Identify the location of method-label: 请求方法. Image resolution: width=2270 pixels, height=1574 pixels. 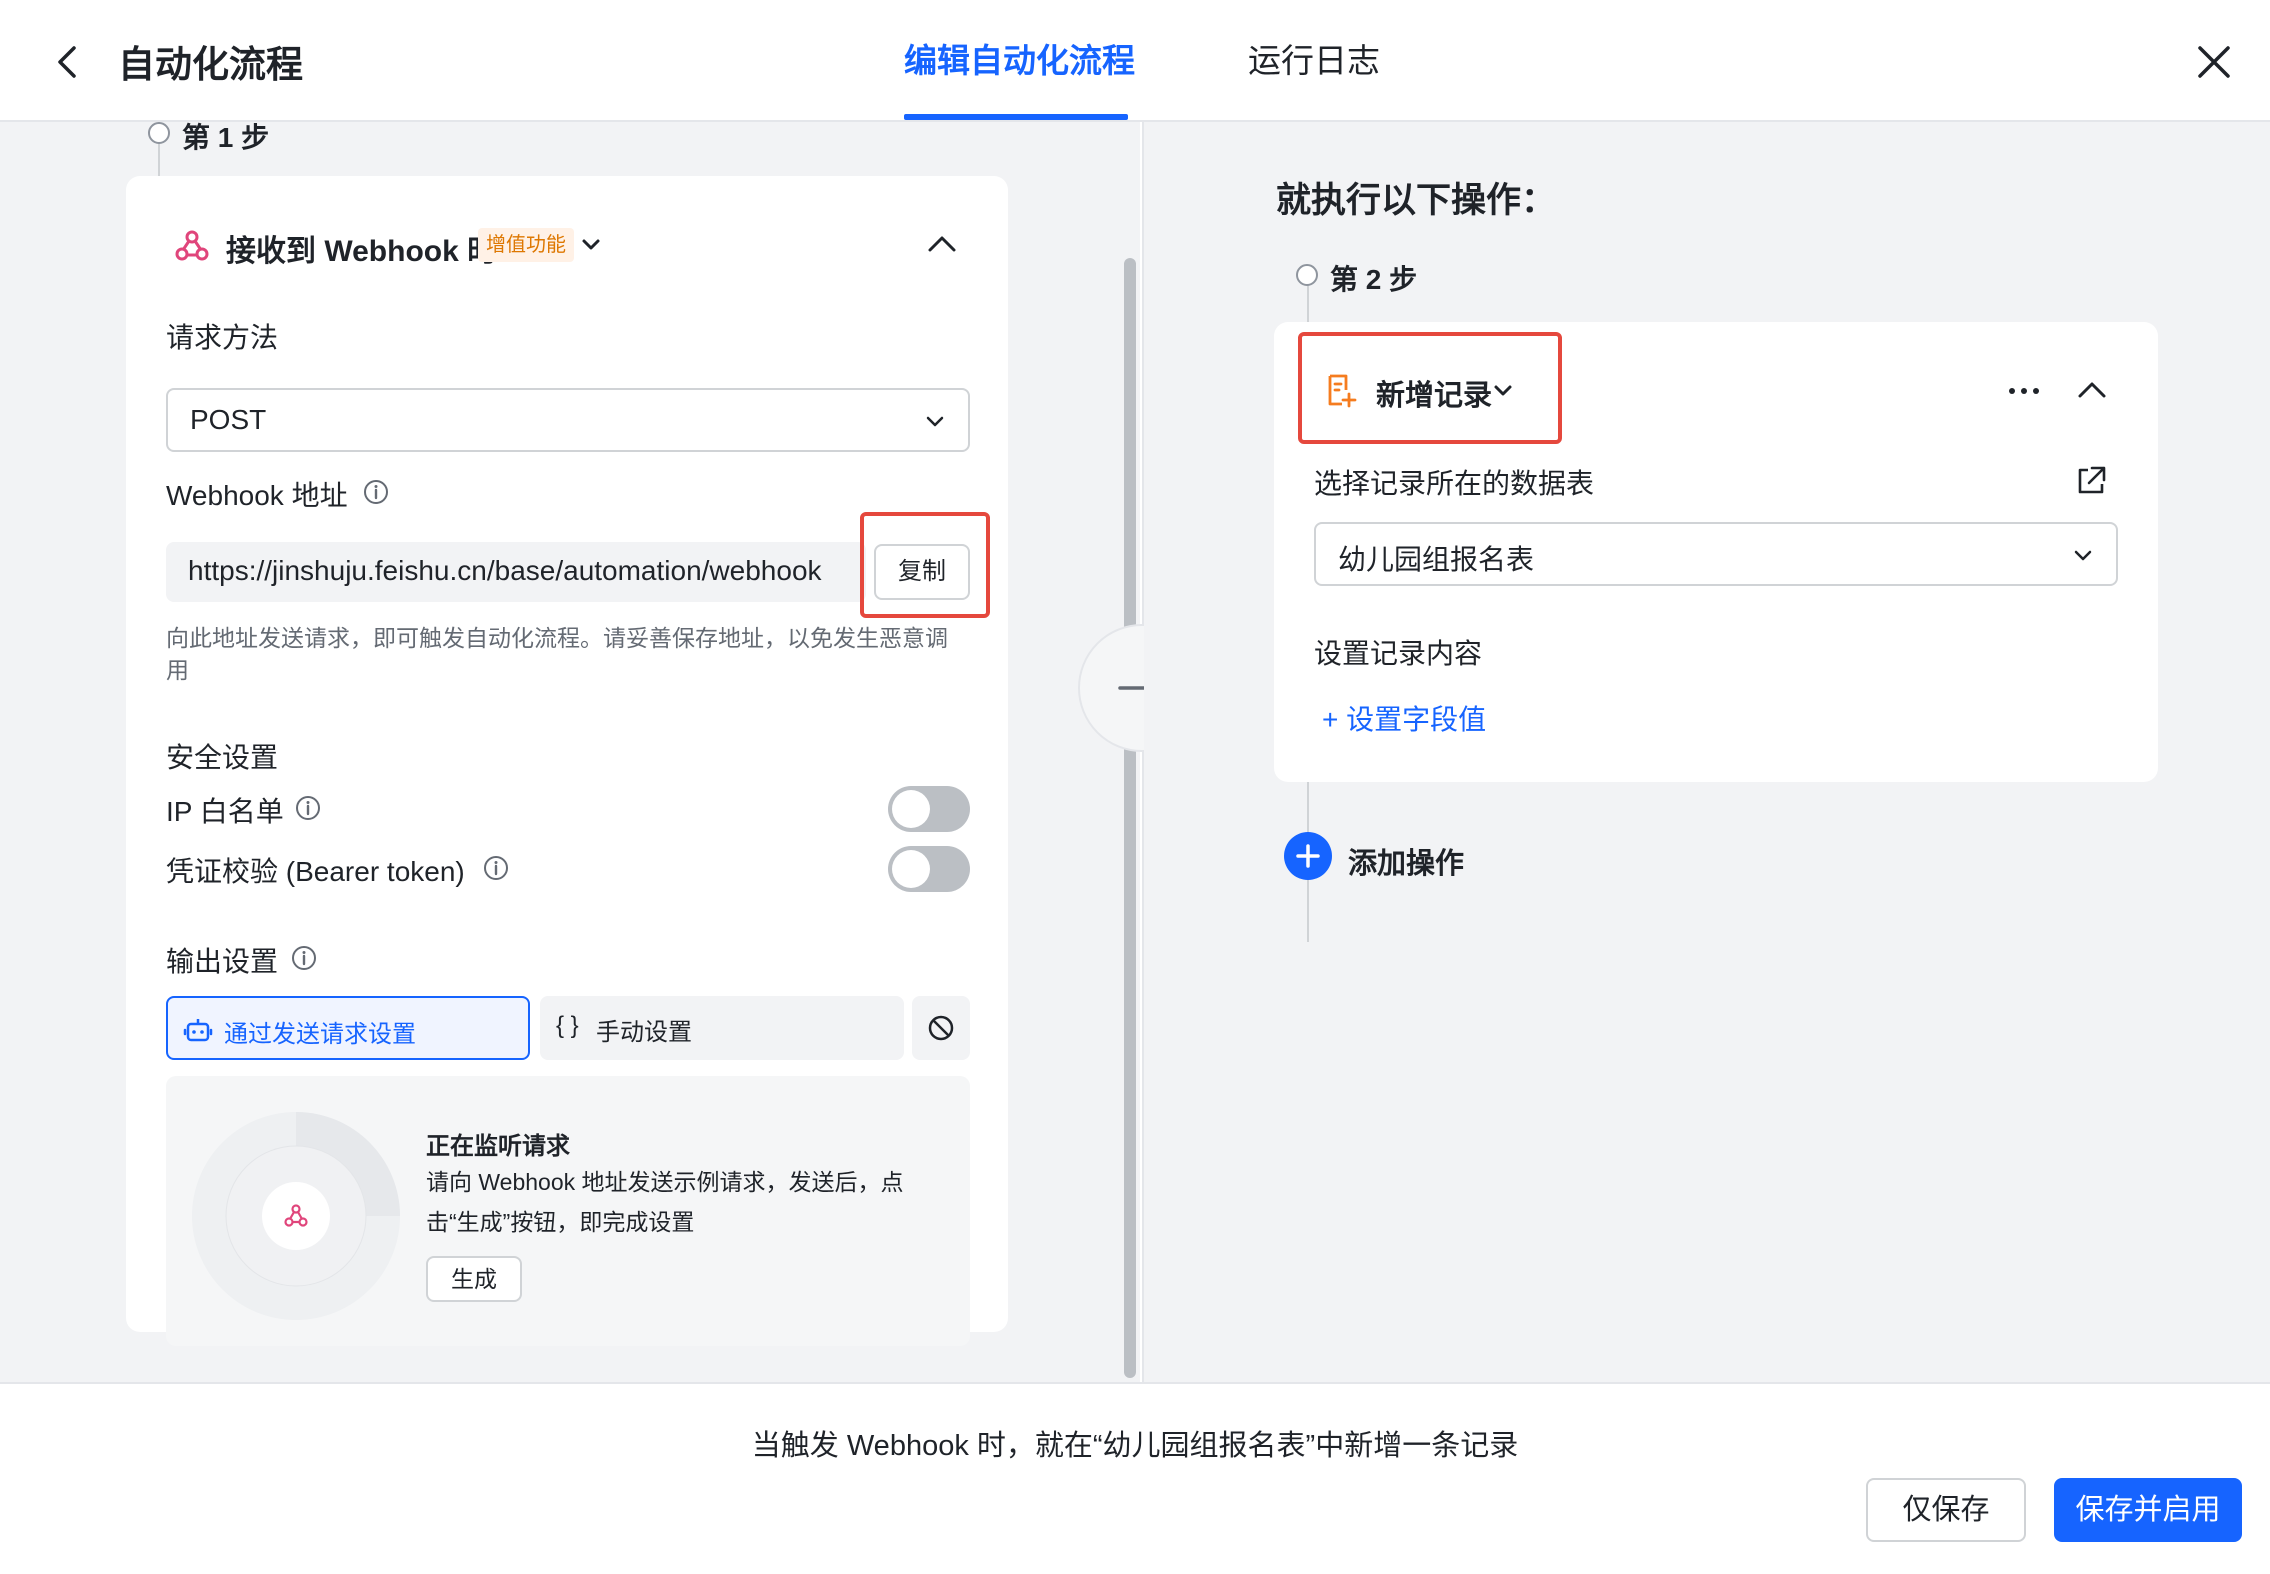
(222, 337).